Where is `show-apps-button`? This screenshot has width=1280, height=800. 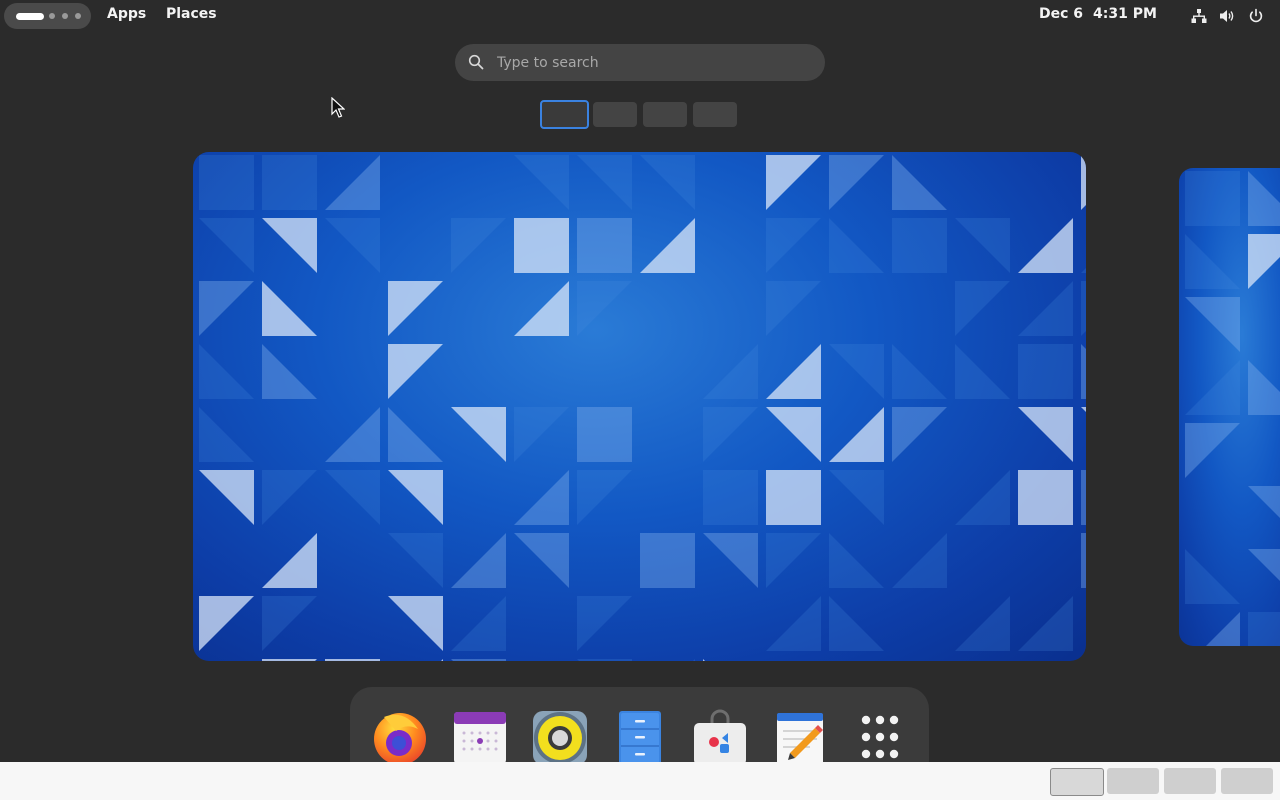 show-apps-button is located at coordinates (880, 737).